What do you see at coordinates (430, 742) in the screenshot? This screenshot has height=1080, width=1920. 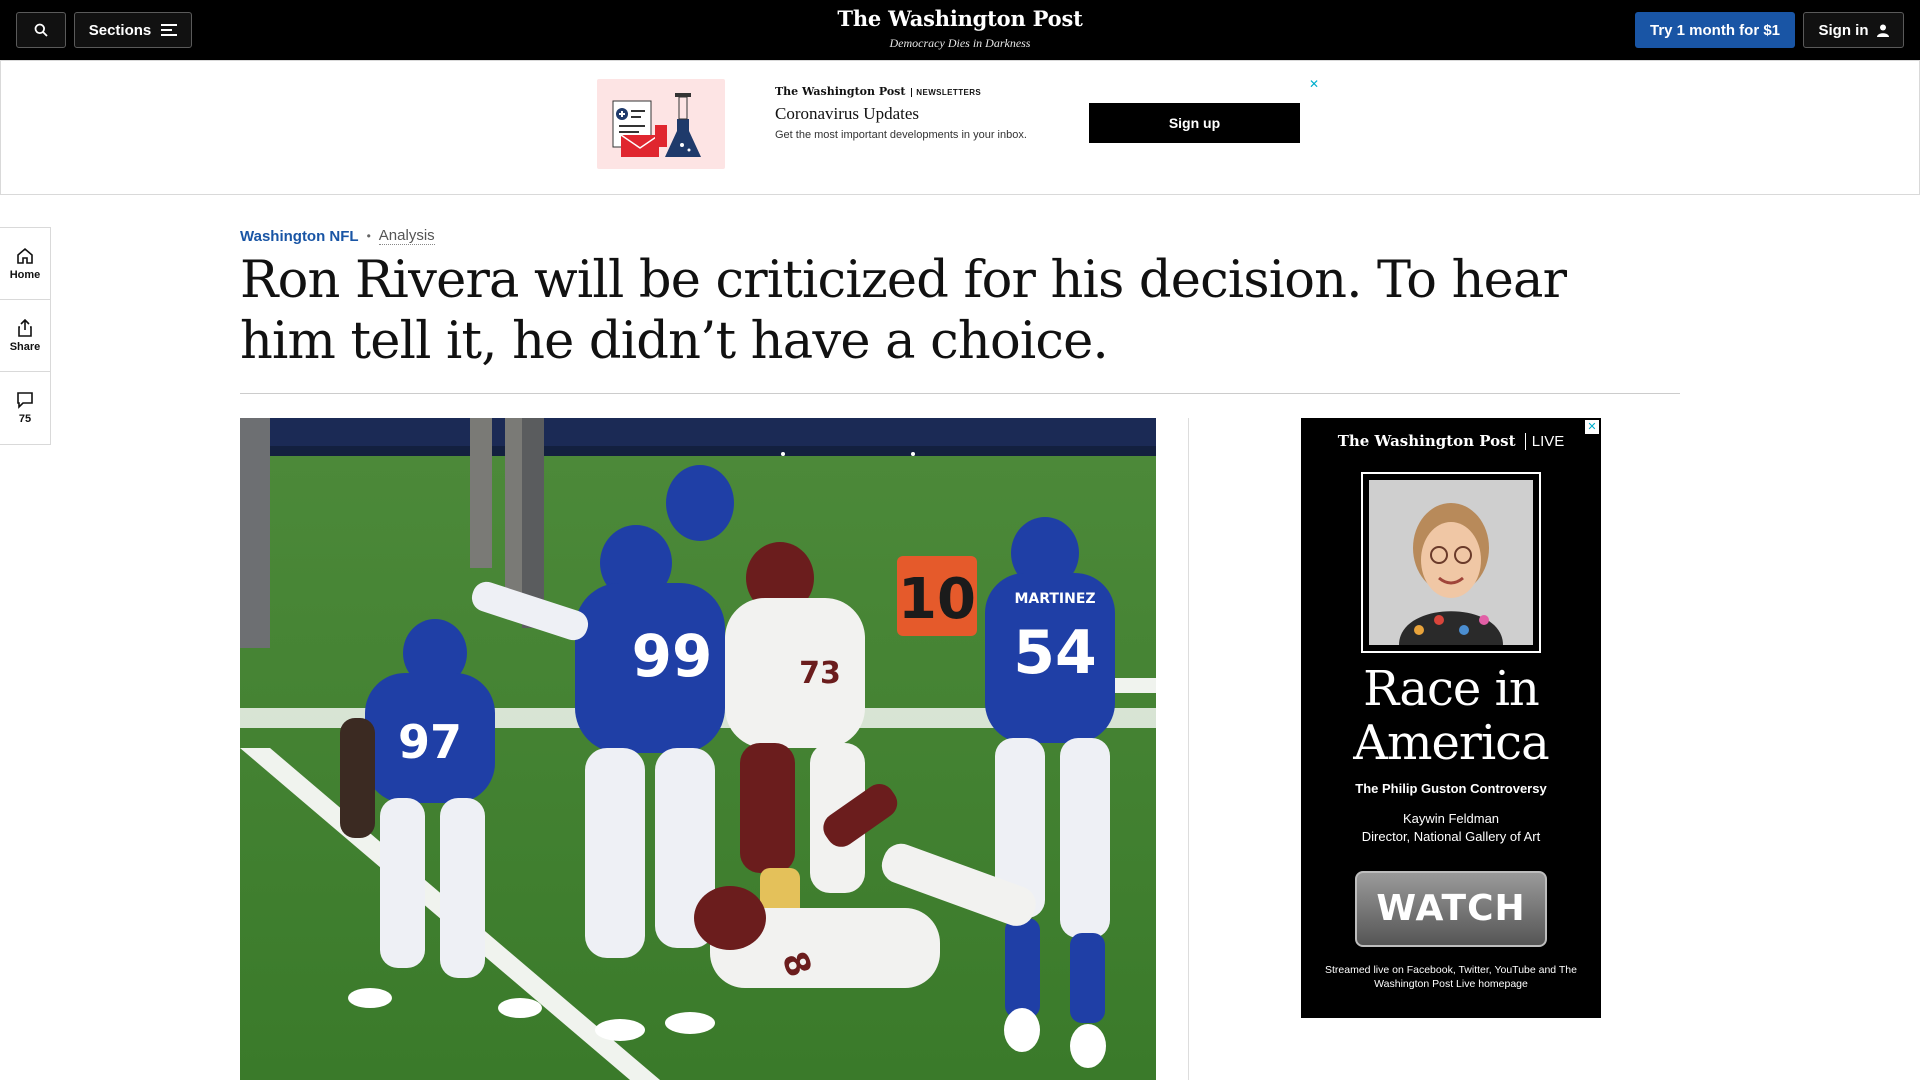 I see `svg-text: 97` at bounding box center [430, 742].